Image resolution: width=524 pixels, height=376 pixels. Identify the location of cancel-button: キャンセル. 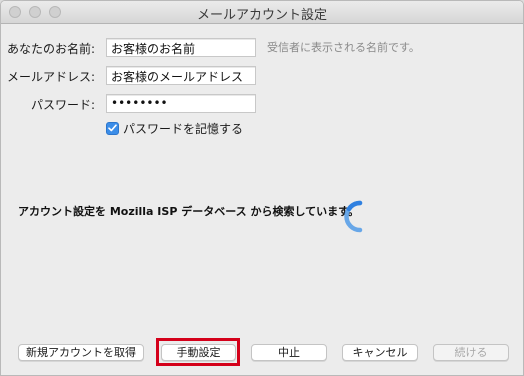
(380, 352).